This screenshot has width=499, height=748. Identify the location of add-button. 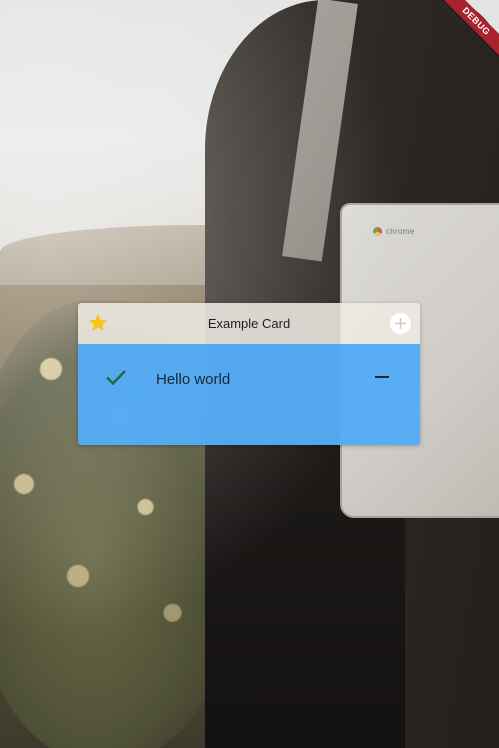
(400, 323).